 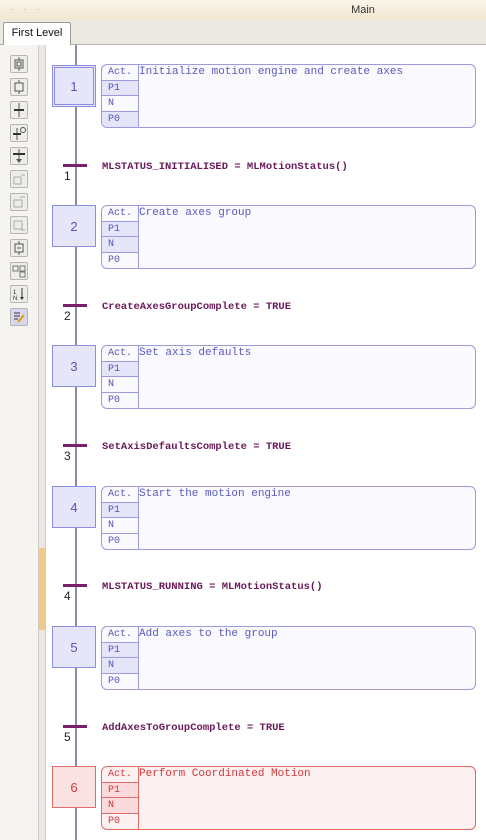 What do you see at coordinates (67, 456) in the screenshot?
I see `transition-number: 3` at bounding box center [67, 456].